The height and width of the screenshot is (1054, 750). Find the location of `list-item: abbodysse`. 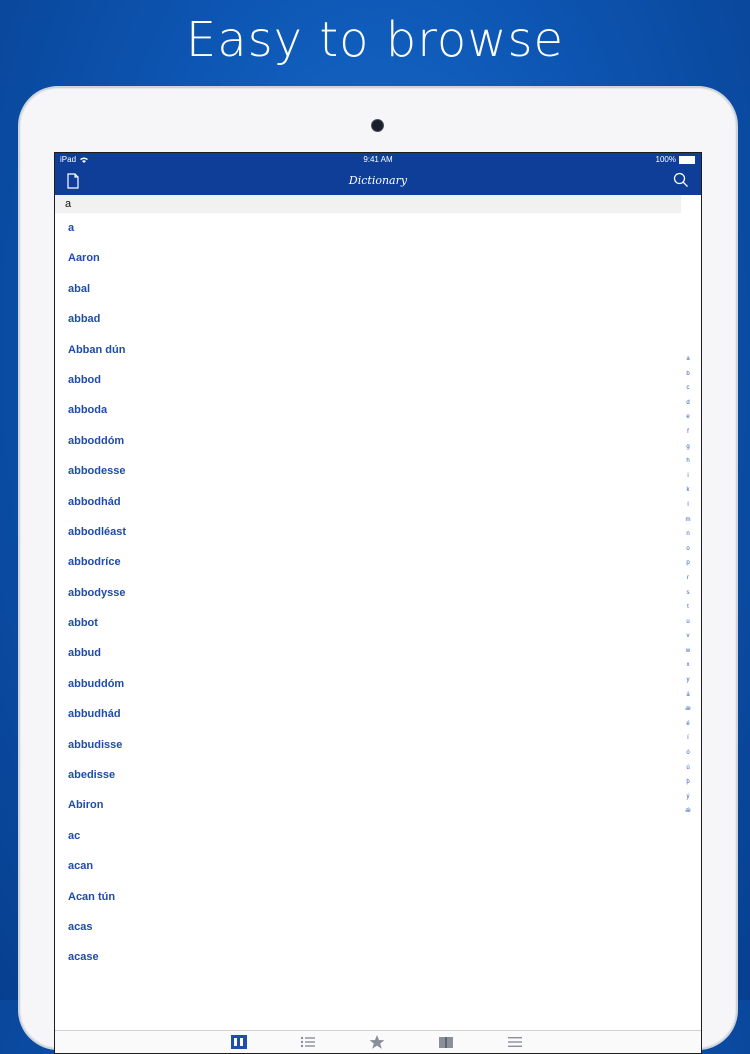

list-item: abbodysse is located at coordinates (378, 593).